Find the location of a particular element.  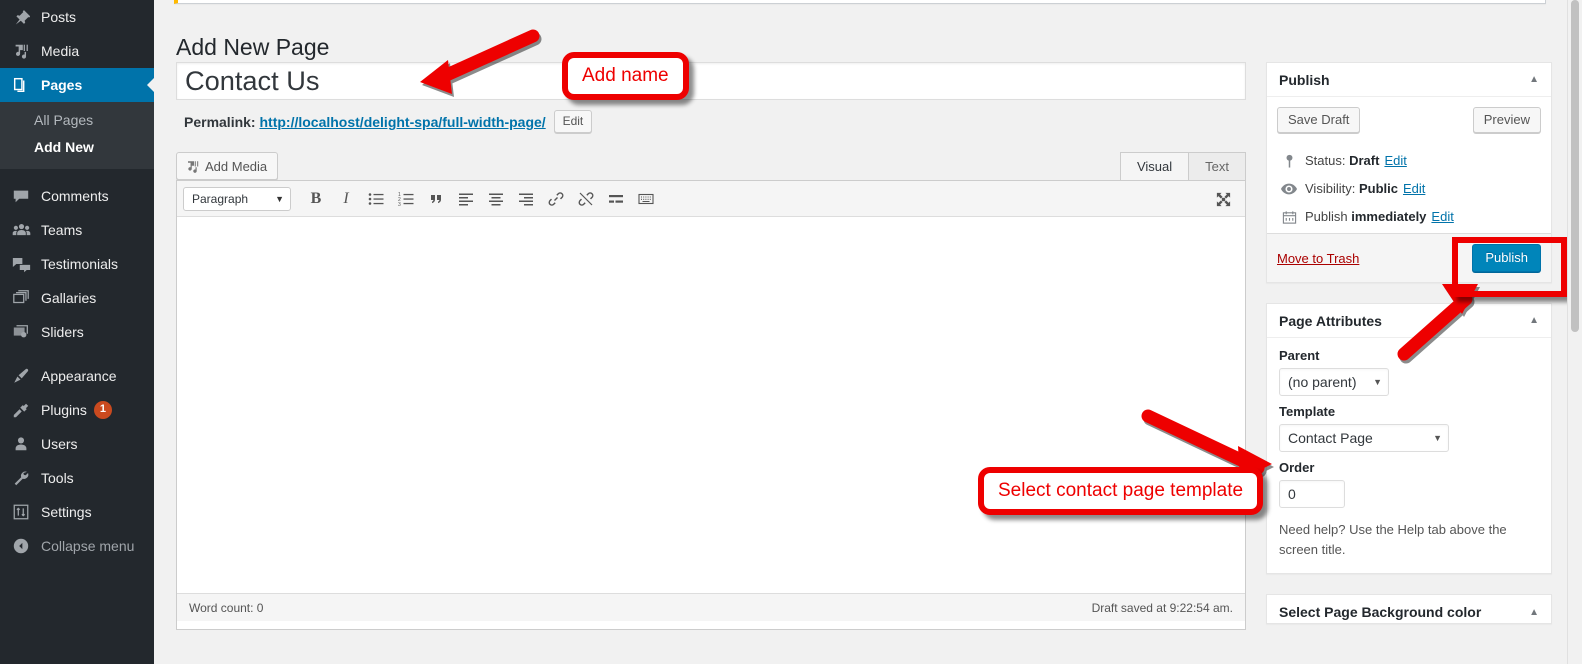

sidebar-item-label: Collapse menu is located at coordinates (88, 545).